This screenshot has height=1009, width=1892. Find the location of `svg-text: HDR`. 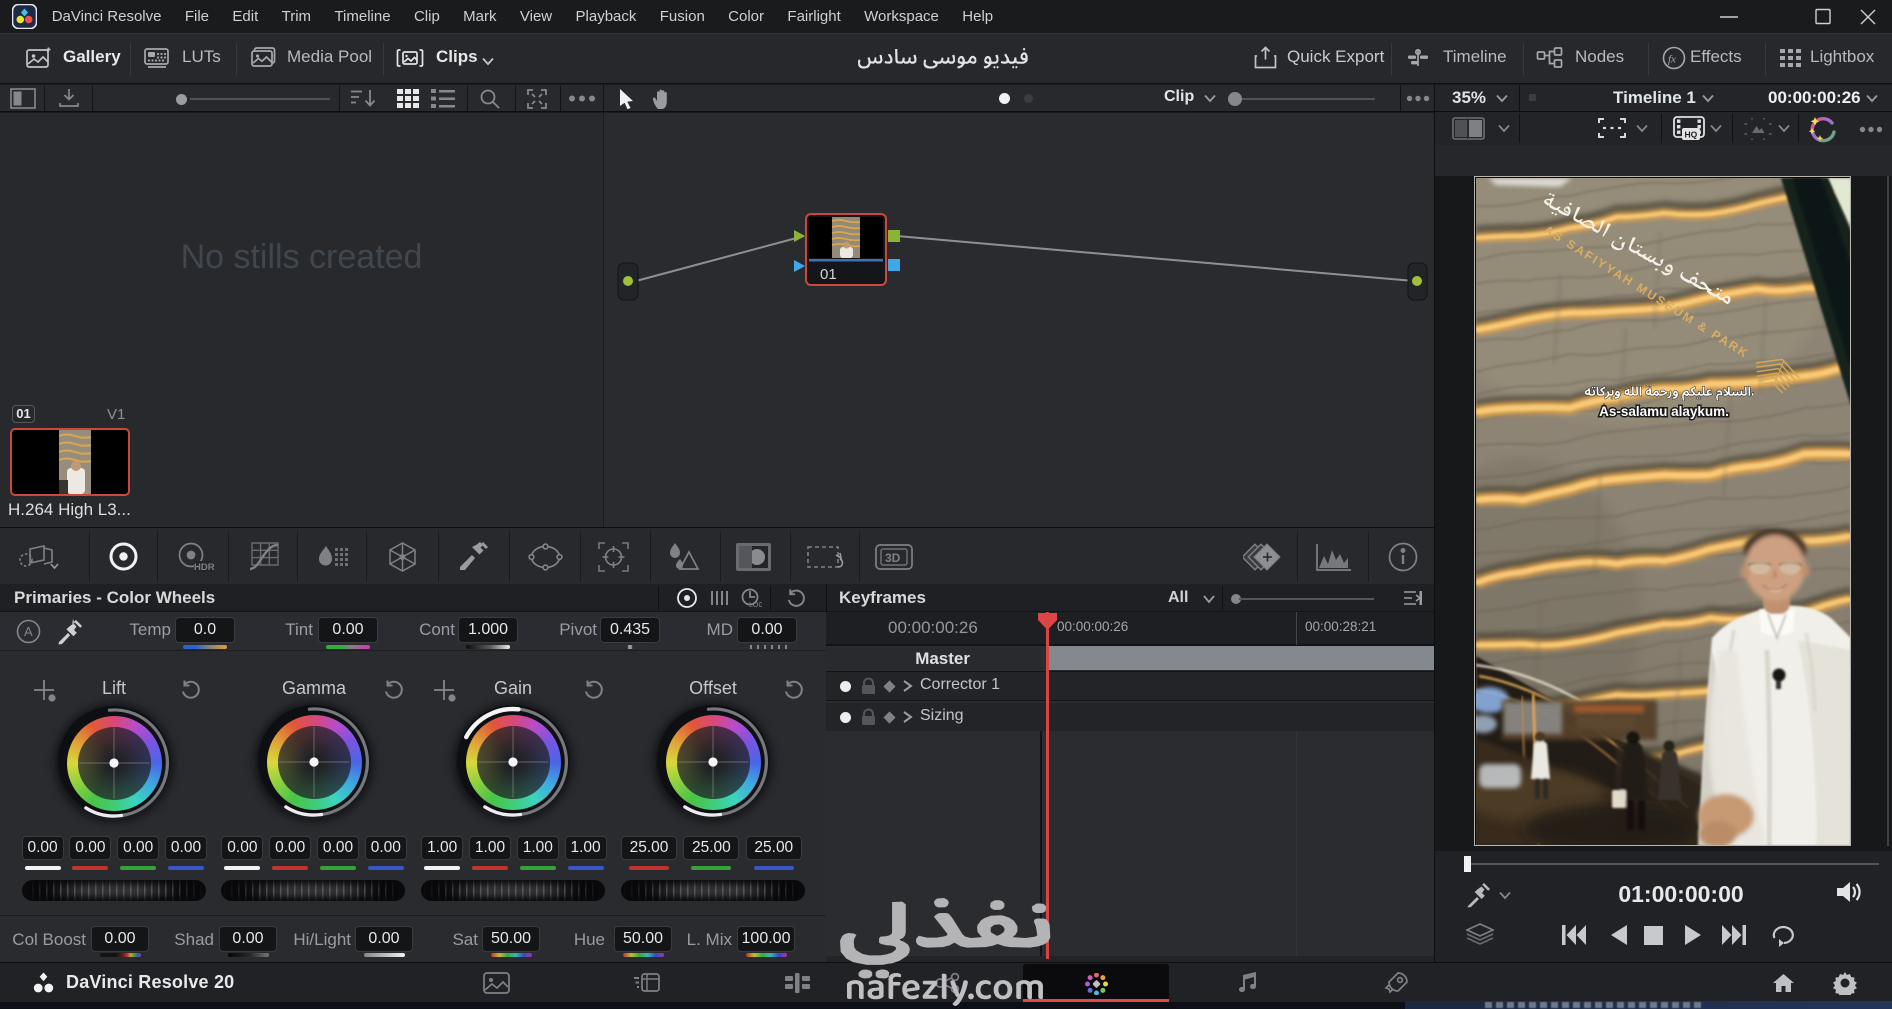

svg-text: HDR is located at coordinates (204, 567).